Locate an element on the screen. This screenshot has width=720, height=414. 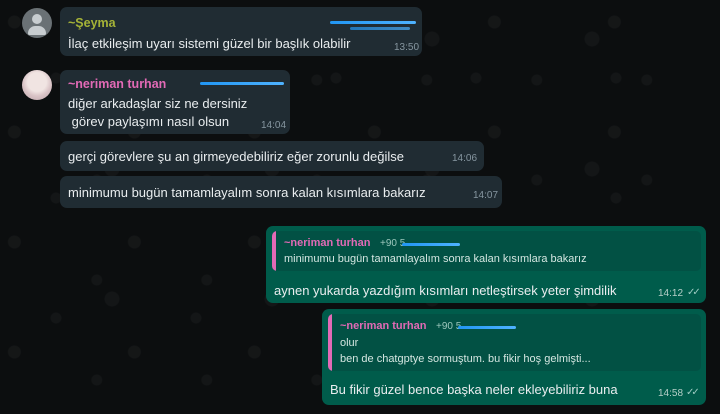
message-time: 13:50 is located at coordinates (407, 47).